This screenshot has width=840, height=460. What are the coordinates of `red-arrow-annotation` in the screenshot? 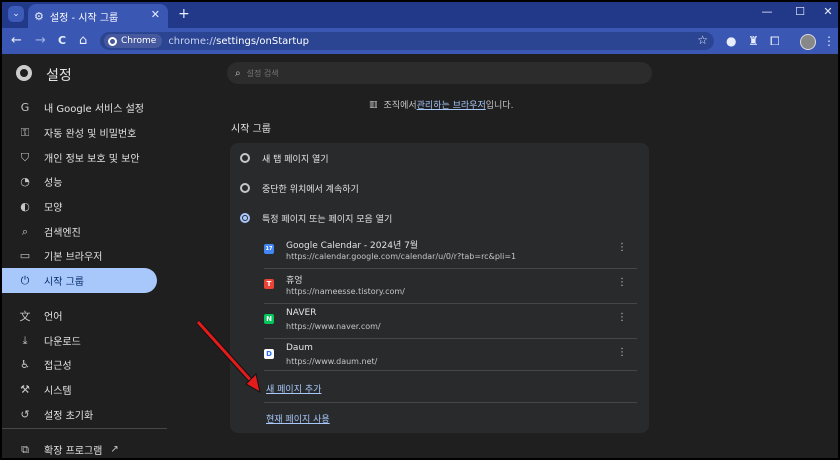 It's located at (228, 356).